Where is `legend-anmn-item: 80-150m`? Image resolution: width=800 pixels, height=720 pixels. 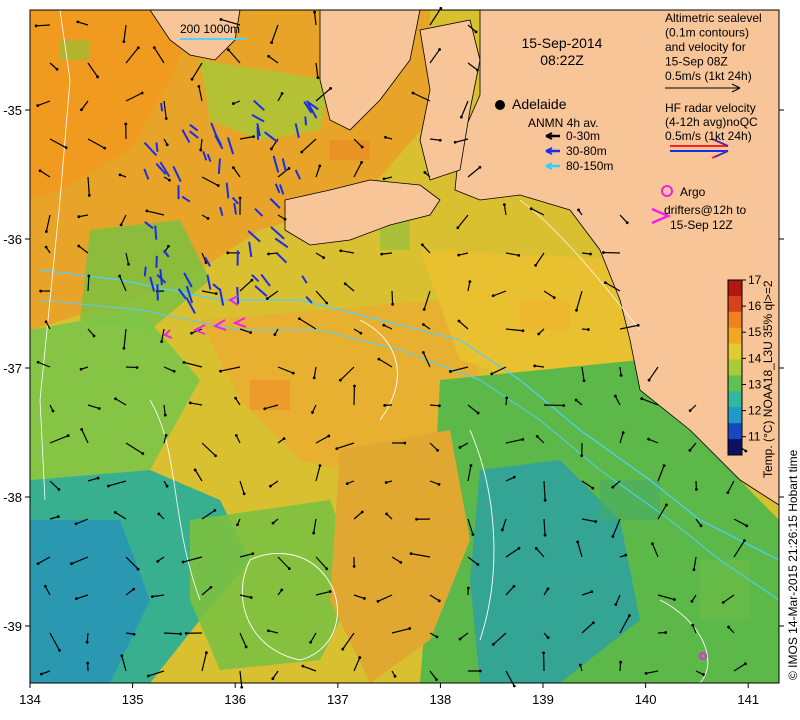
legend-anmn-item: 80-150m is located at coordinates (589, 166).